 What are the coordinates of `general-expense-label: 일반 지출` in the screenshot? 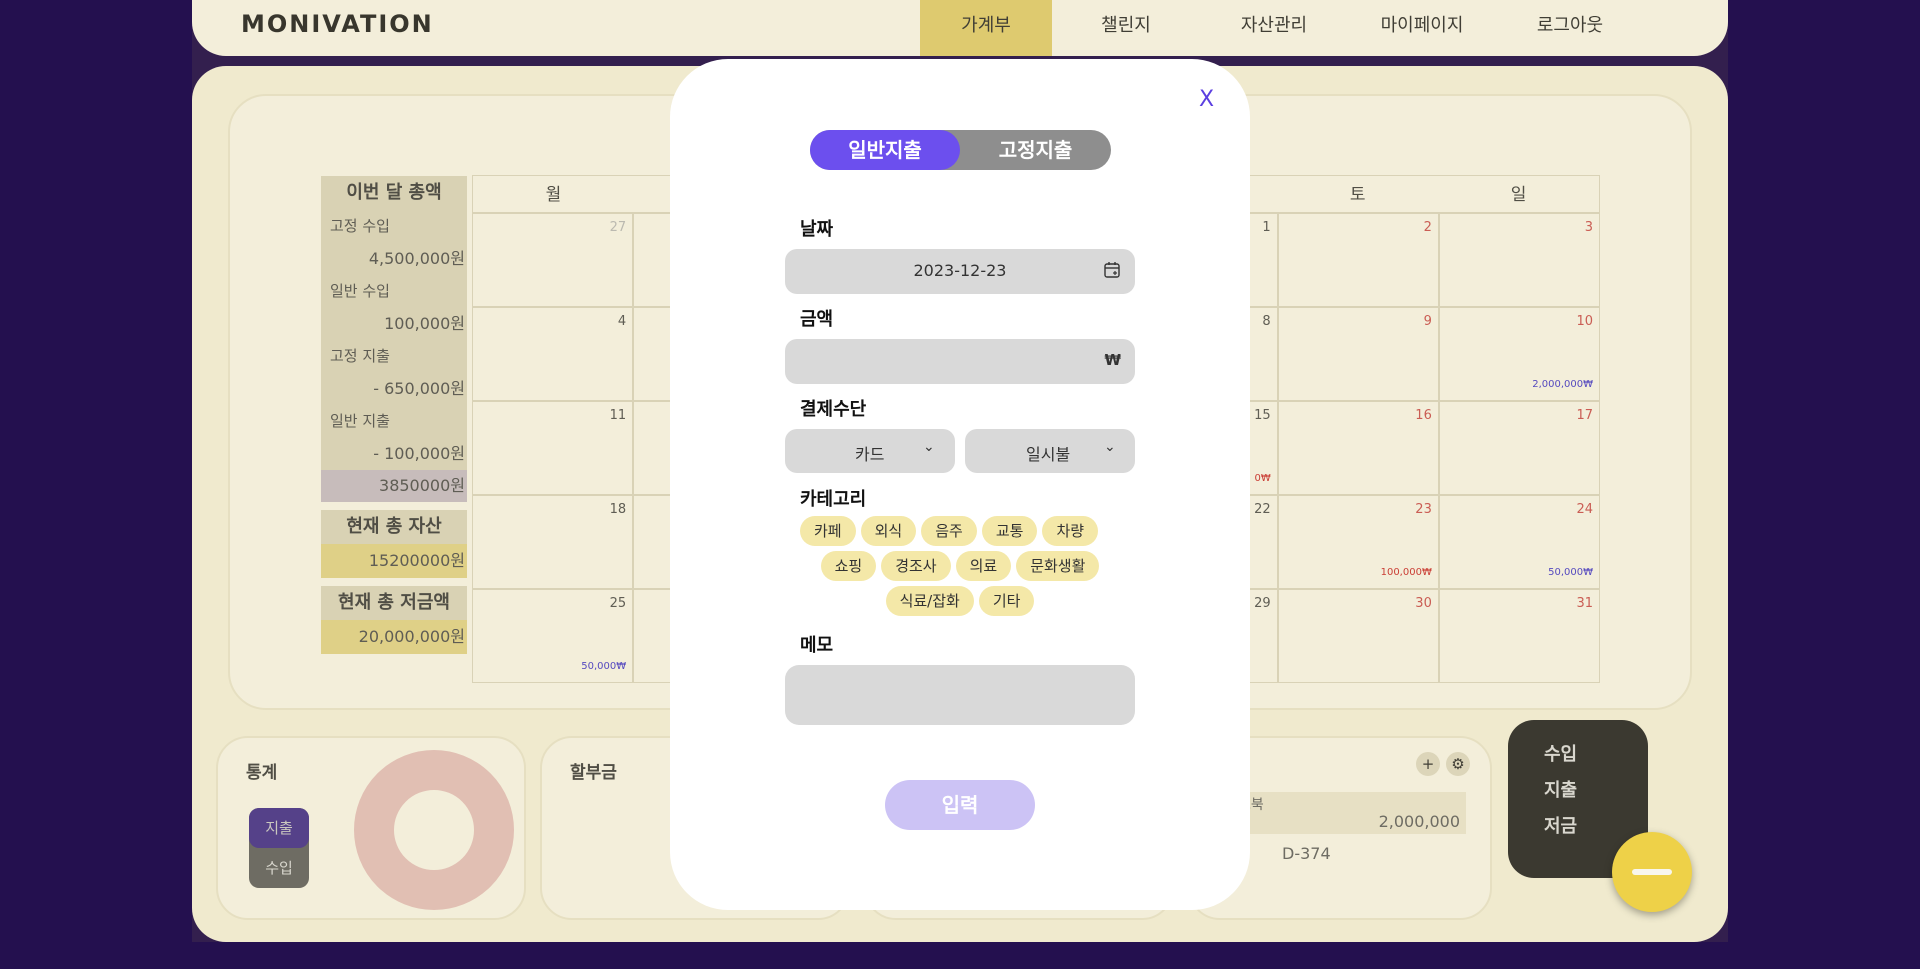 It's located at (394, 421).